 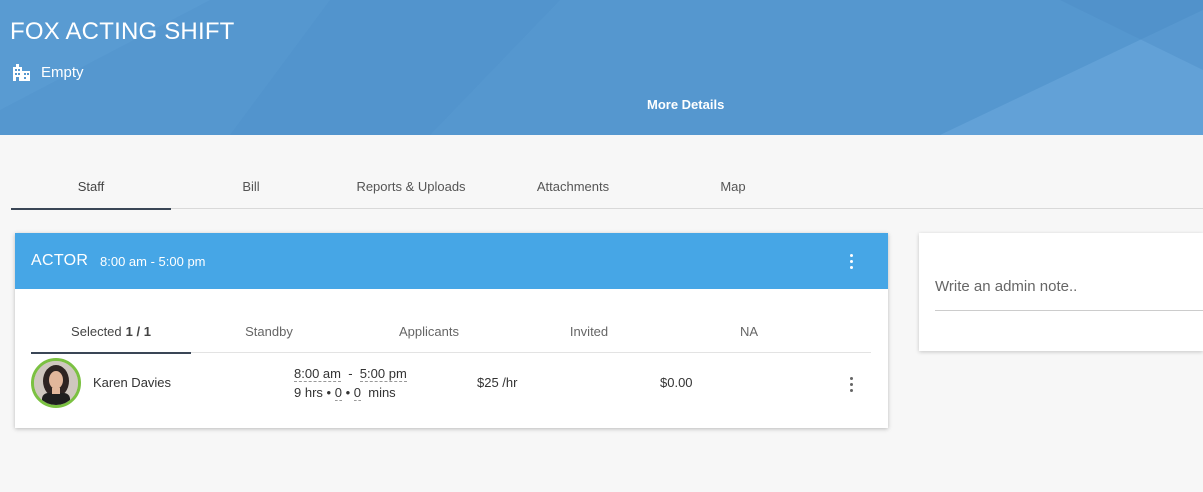 I want to click on position-header: ACTOR 8:00 am - 5:00 pm, so click(x=451, y=261).